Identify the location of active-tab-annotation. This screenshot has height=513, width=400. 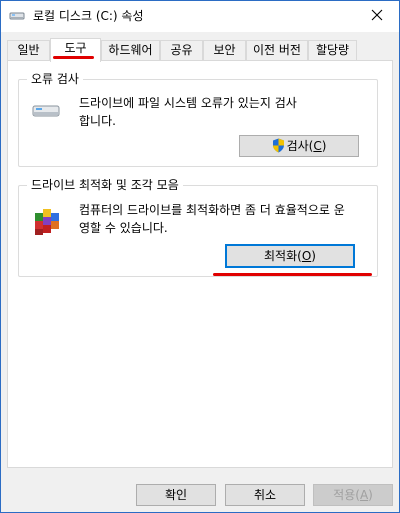
(73, 57).